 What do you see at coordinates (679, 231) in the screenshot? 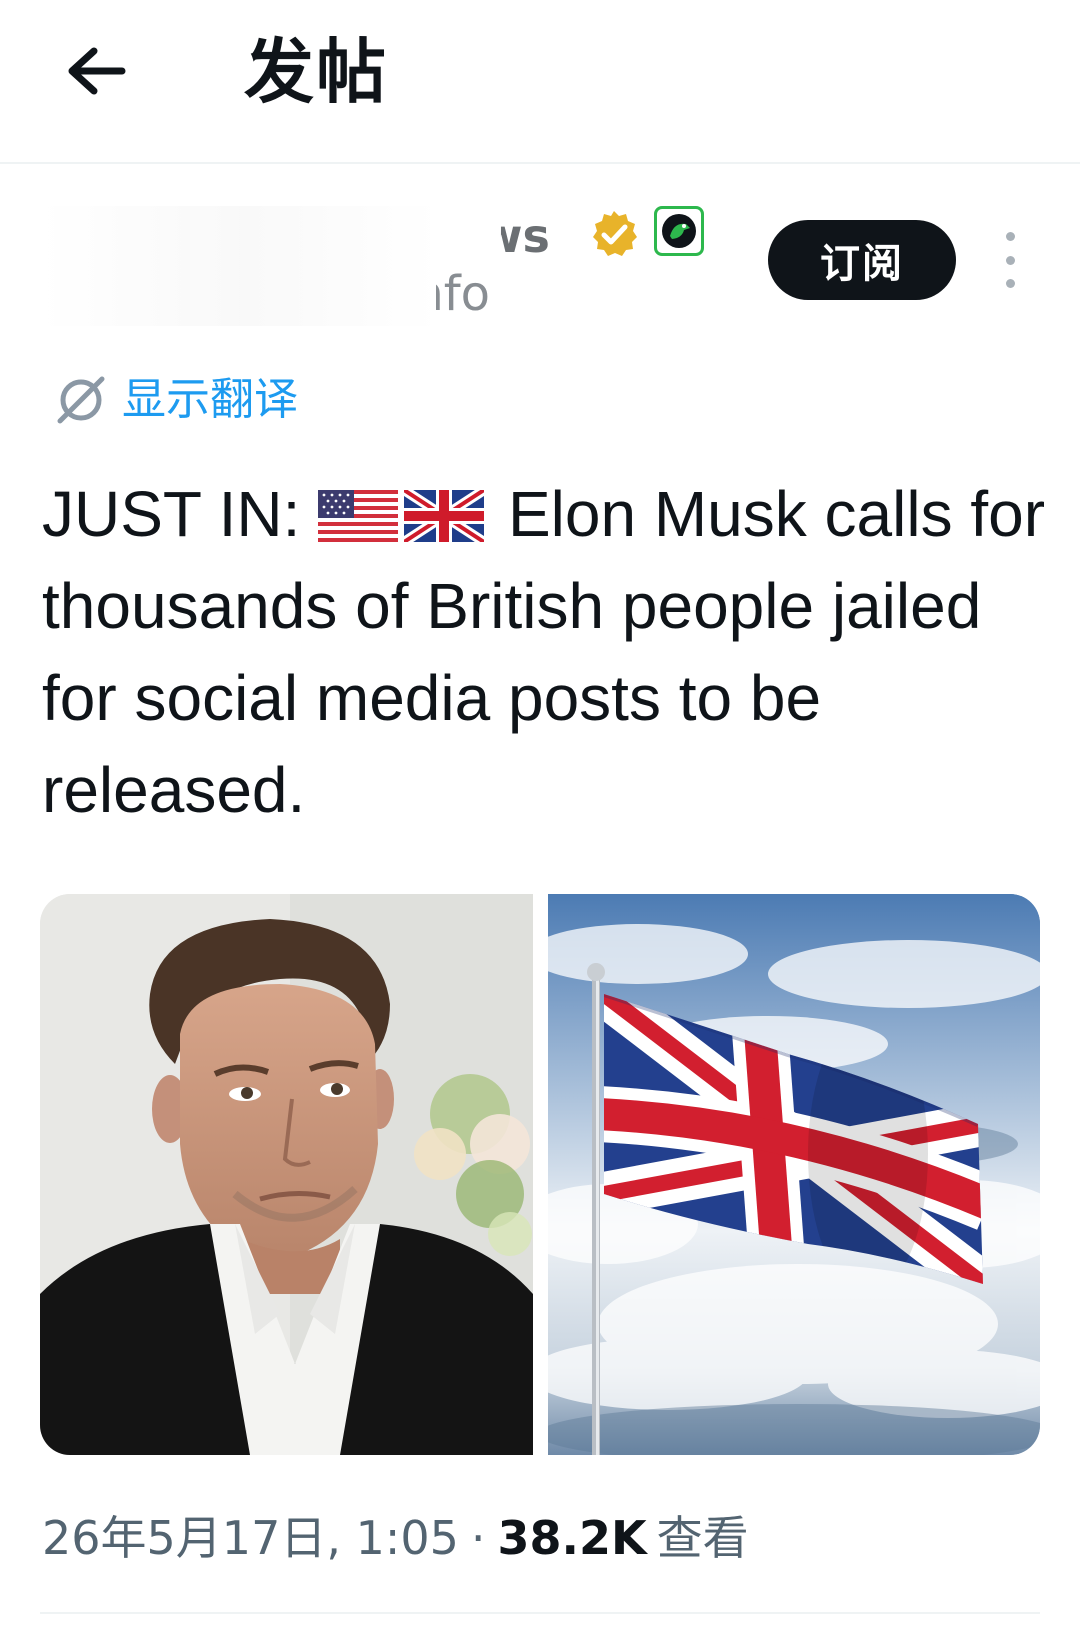
I see `affiliate-badge-icon` at bounding box center [679, 231].